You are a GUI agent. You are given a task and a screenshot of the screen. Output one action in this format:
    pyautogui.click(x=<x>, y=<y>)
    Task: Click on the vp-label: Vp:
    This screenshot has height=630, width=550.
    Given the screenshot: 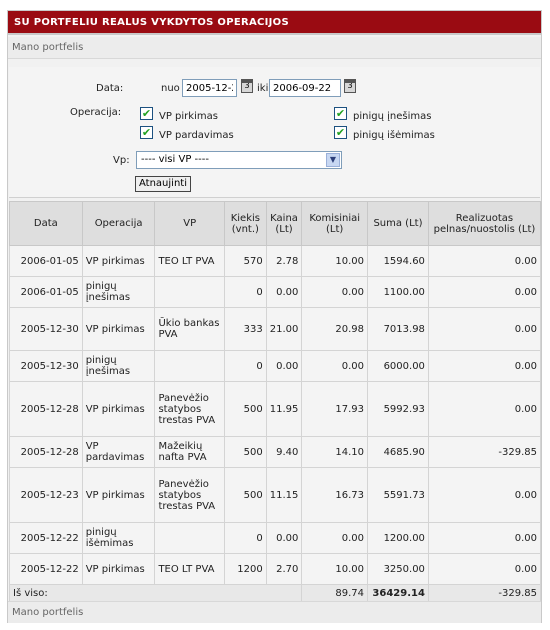 What is the action you would take?
    pyautogui.click(x=121, y=160)
    